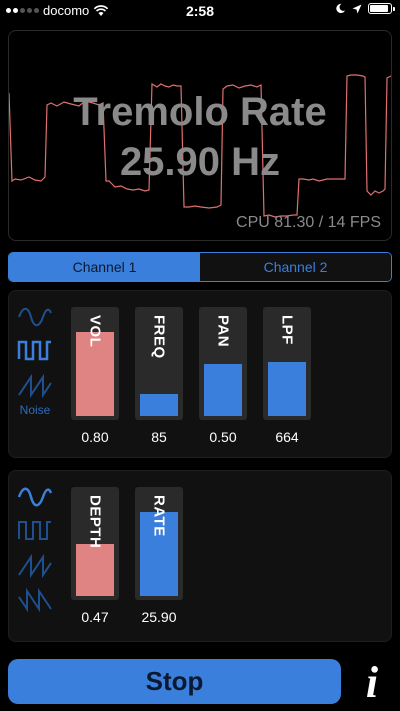 Image resolution: width=400 pixels, height=711 pixels. I want to click on depth-slider: DEPTH, so click(95, 543).